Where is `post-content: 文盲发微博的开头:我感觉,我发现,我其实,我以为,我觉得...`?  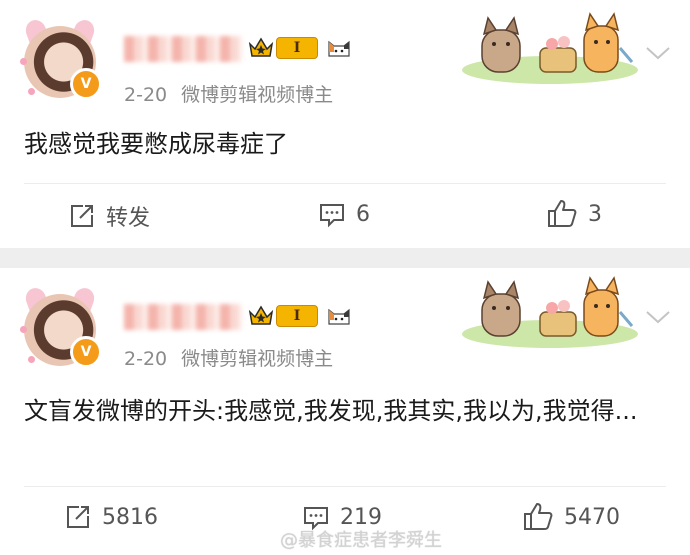
post-content: 文盲发微博的开头:我感觉,我发现,我其实,我以为,我觉得... is located at coordinates (331, 411).